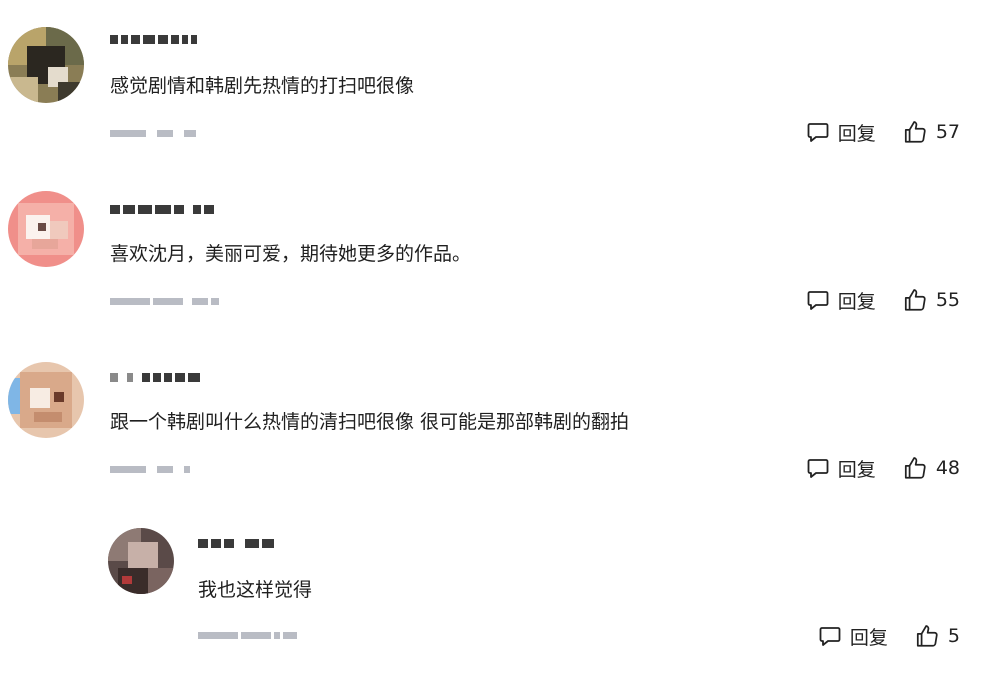 The height and width of the screenshot is (695, 1000). Describe the element at coordinates (247, 635) in the screenshot. I see `reply-date-obscured` at that location.